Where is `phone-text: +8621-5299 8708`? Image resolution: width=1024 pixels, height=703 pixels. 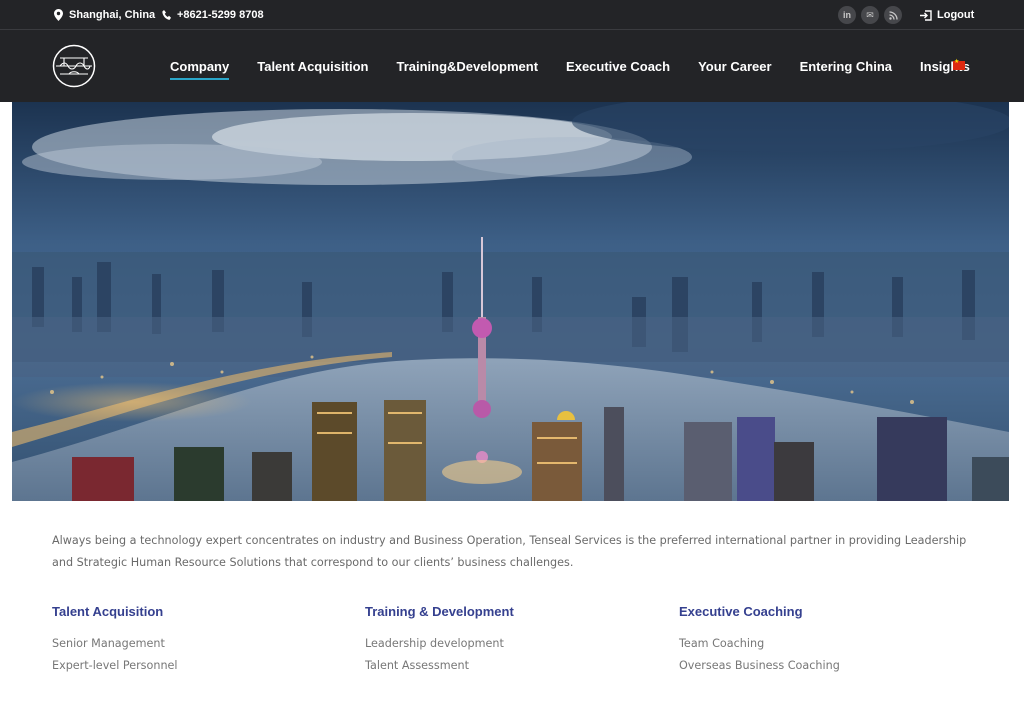 phone-text: +8621-5299 8708 is located at coordinates (220, 15).